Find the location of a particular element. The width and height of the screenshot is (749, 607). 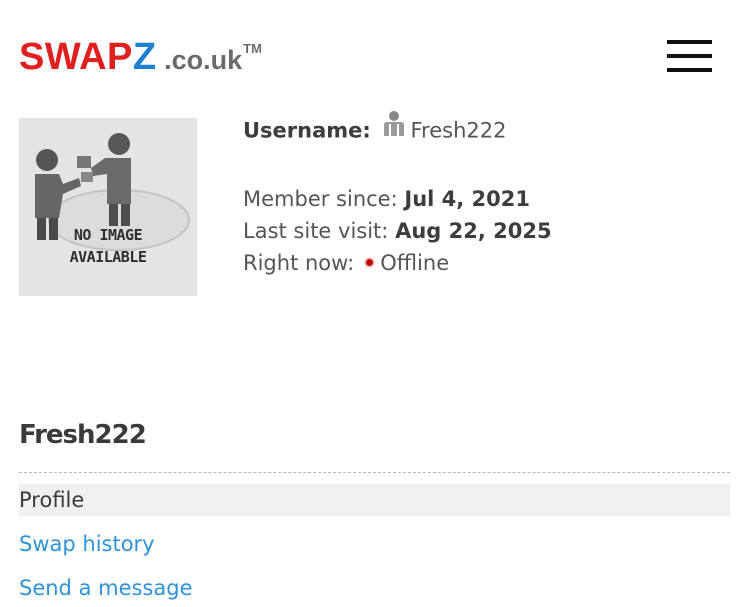

last-visit-label: Last site visit: is located at coordinates (316, 231).